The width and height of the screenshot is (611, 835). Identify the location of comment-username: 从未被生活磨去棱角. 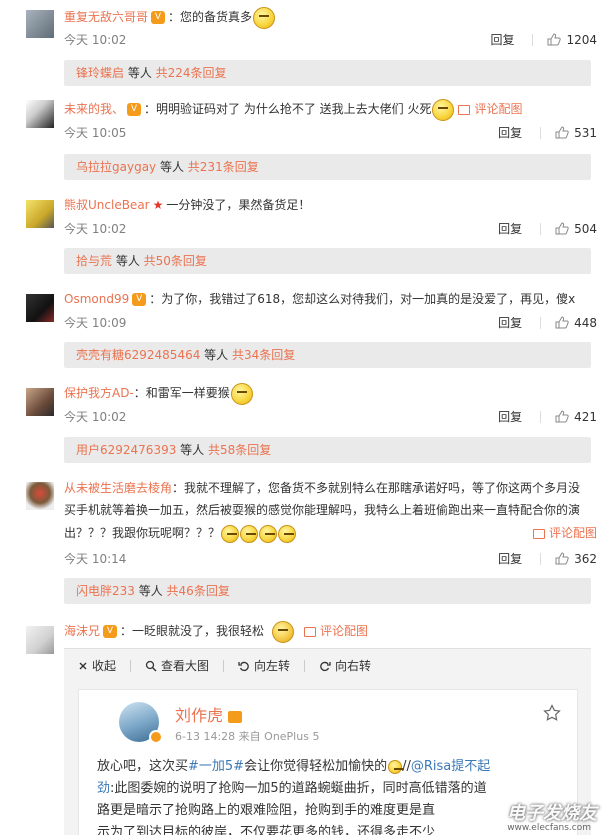
(118, 488).